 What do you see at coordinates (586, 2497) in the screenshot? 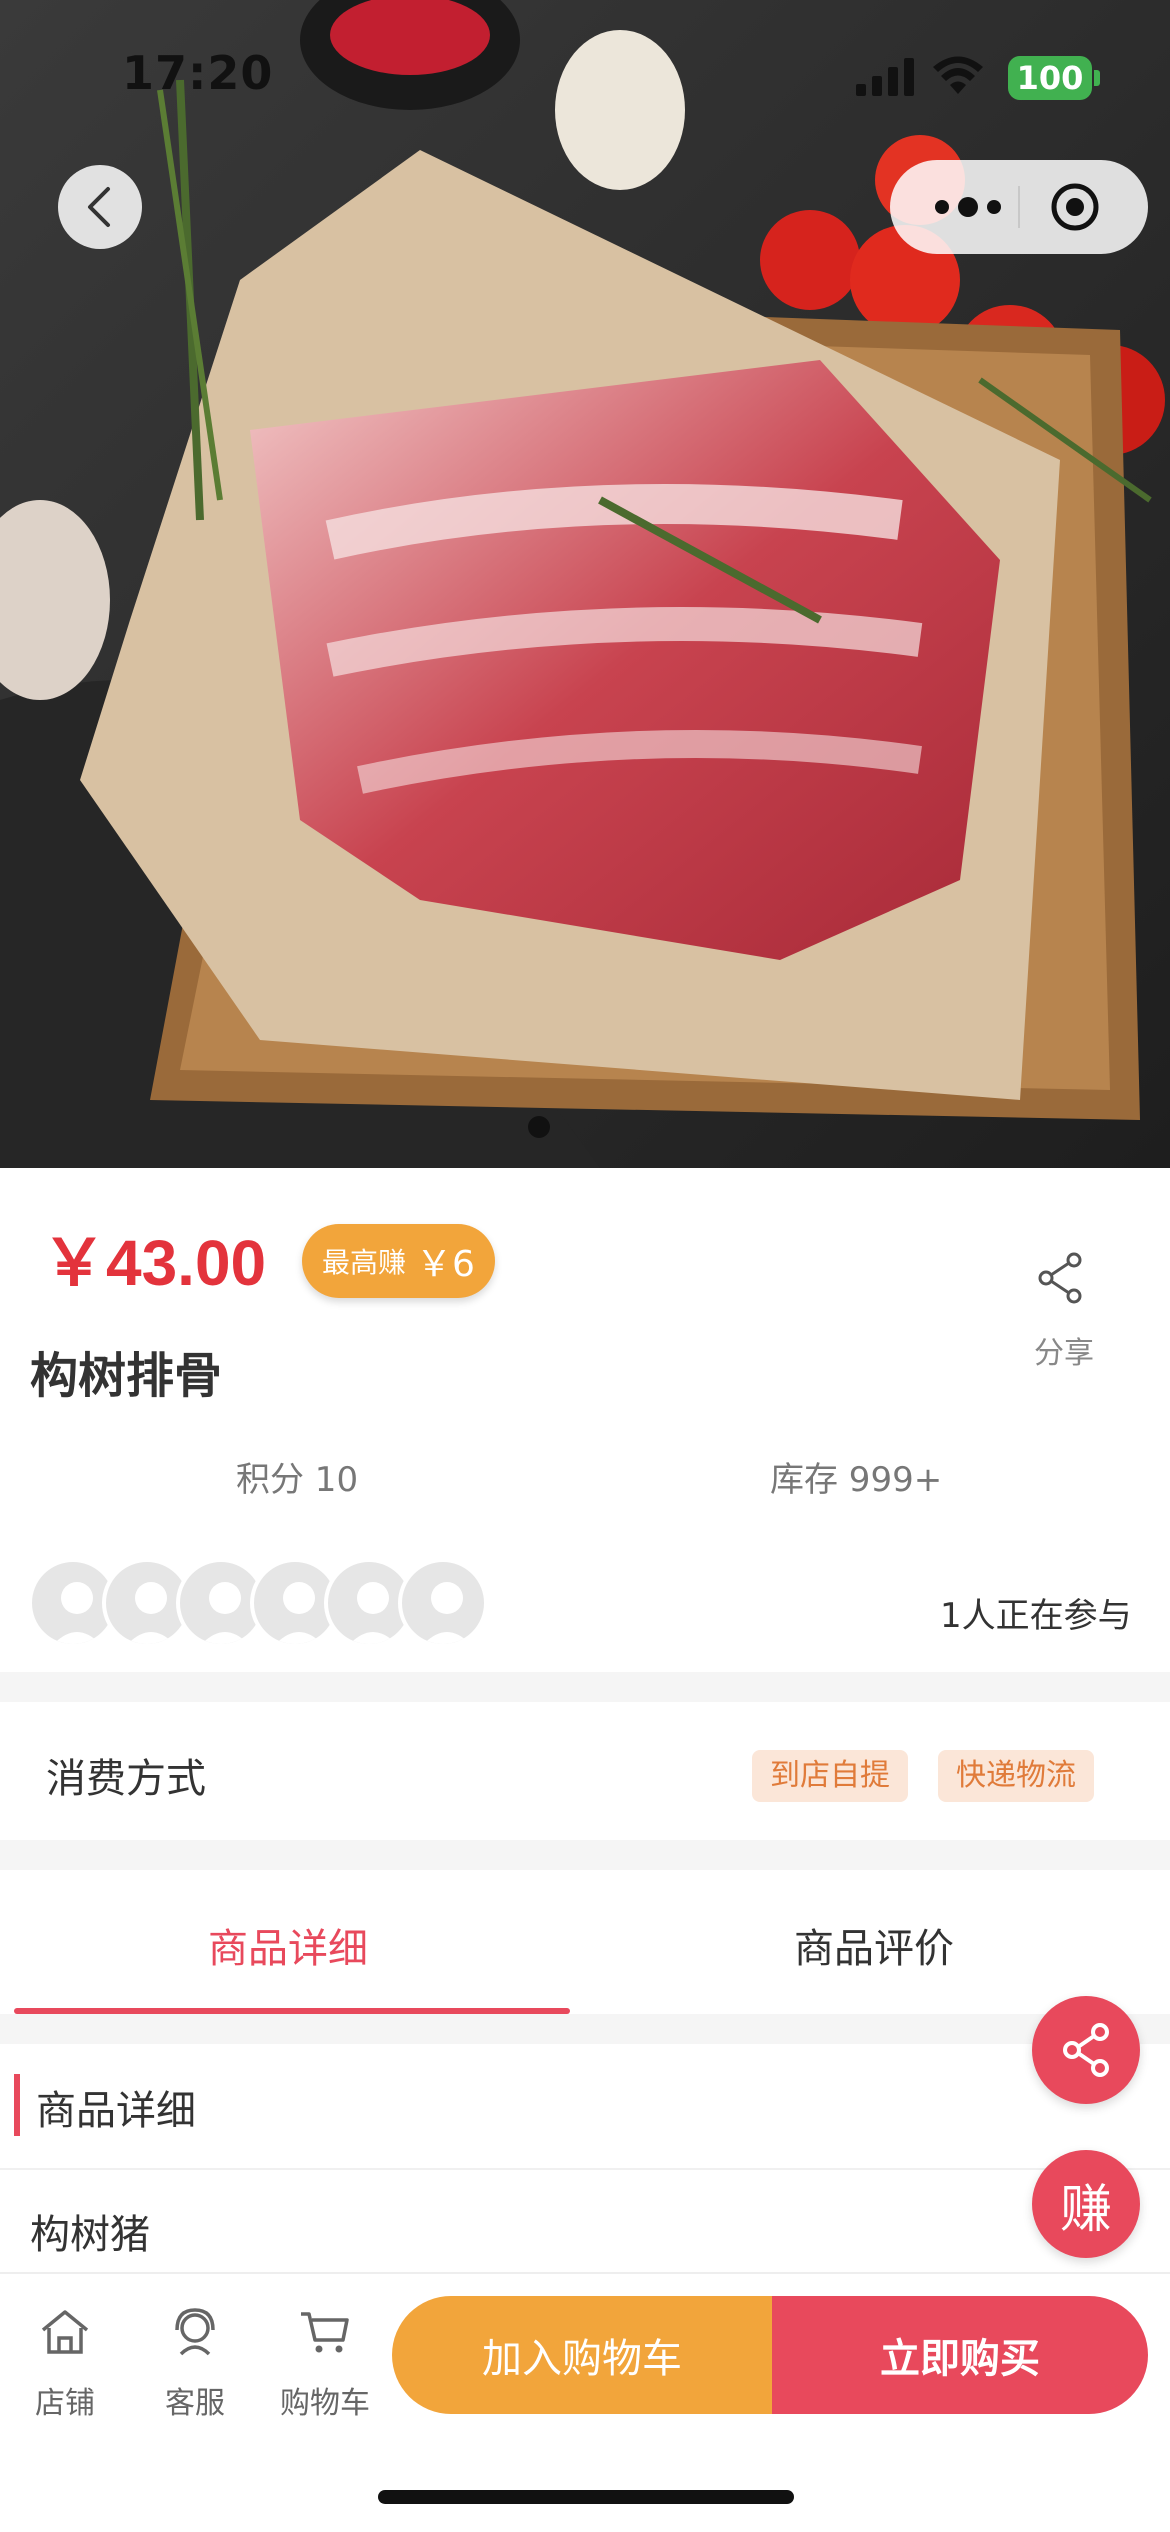
I see `home-indicator` at bounding box center [586, 2497].